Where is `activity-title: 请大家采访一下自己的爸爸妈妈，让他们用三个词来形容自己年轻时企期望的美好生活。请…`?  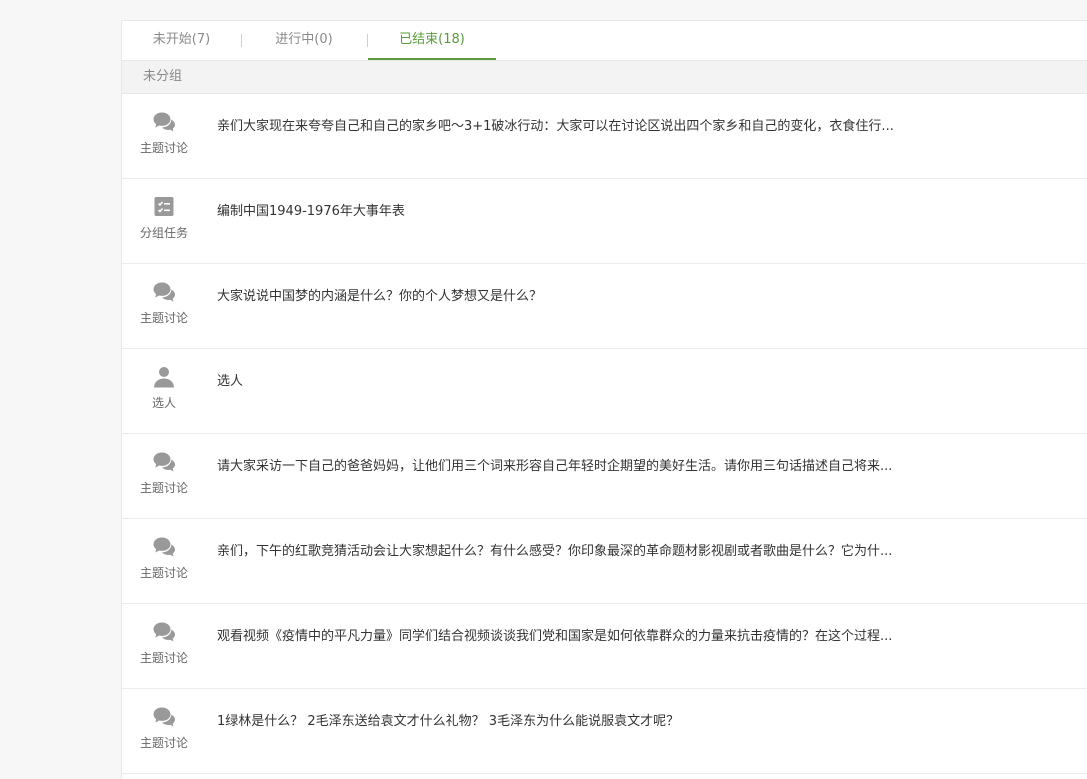
activity-title: 请大家采访一下自己的爸爸妈妈，让他们用三个词来形容自己年轻时企期望的美好生活。请… is located at coordinates (587, 464).